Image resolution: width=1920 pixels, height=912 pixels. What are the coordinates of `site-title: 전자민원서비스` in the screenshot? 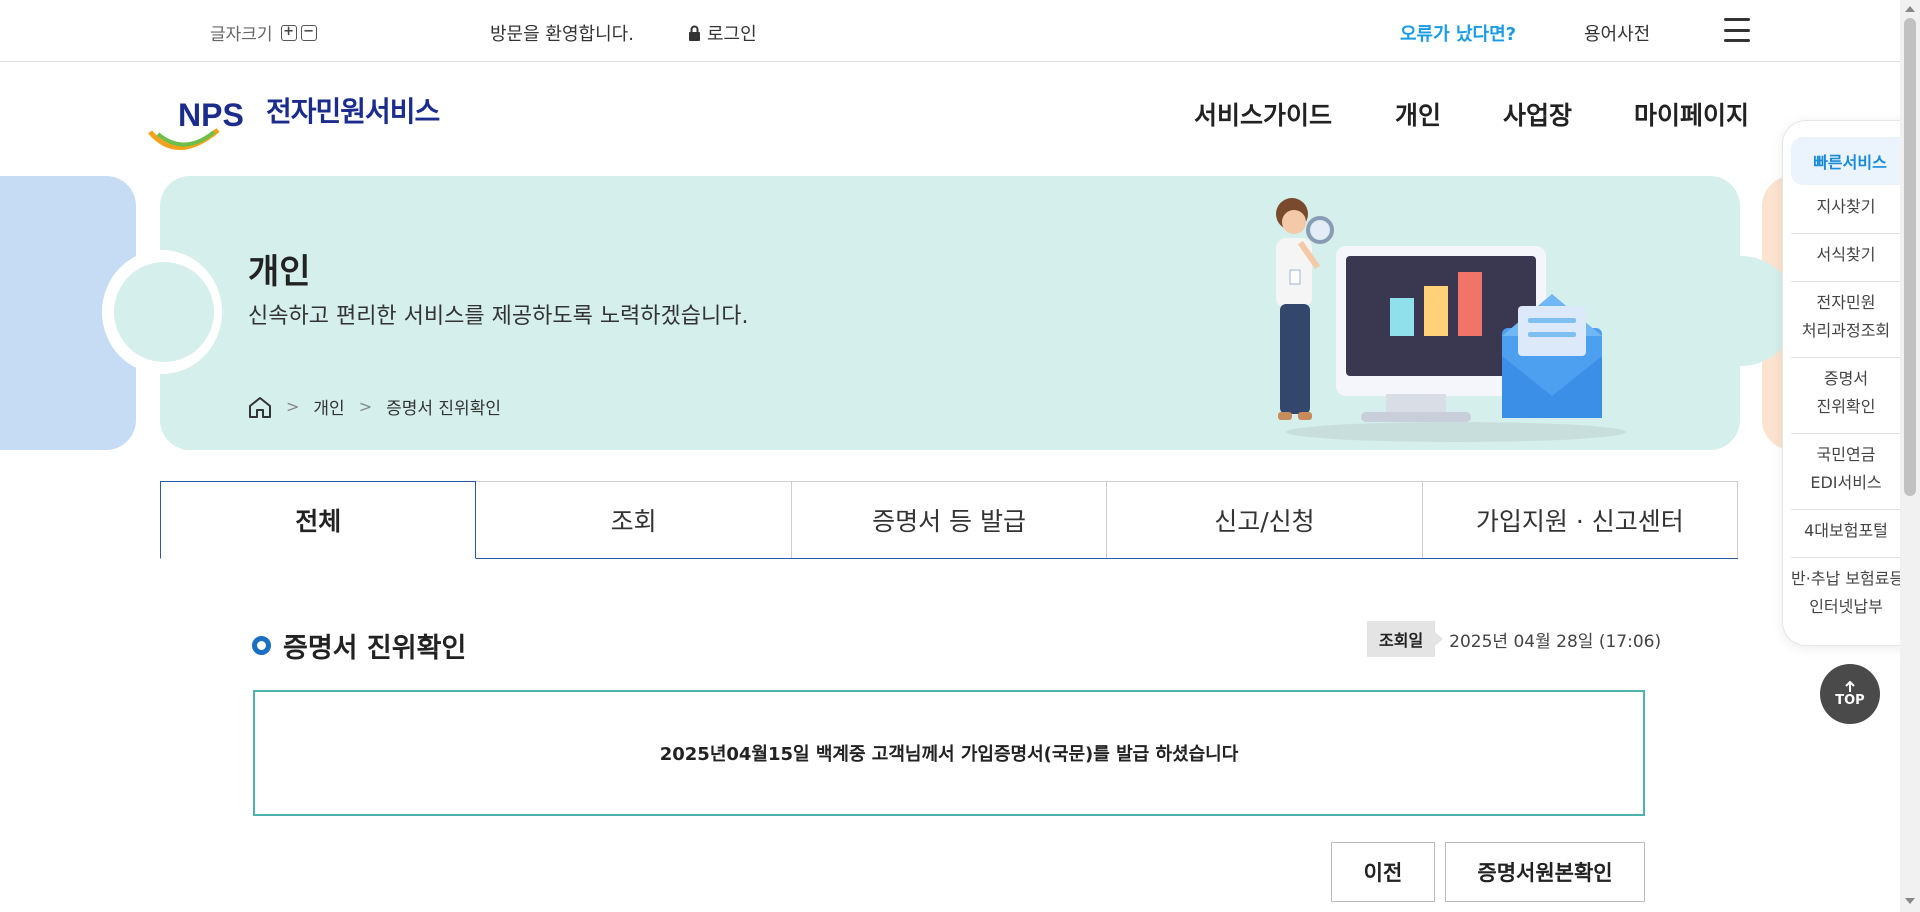 It's located at (353, 111).